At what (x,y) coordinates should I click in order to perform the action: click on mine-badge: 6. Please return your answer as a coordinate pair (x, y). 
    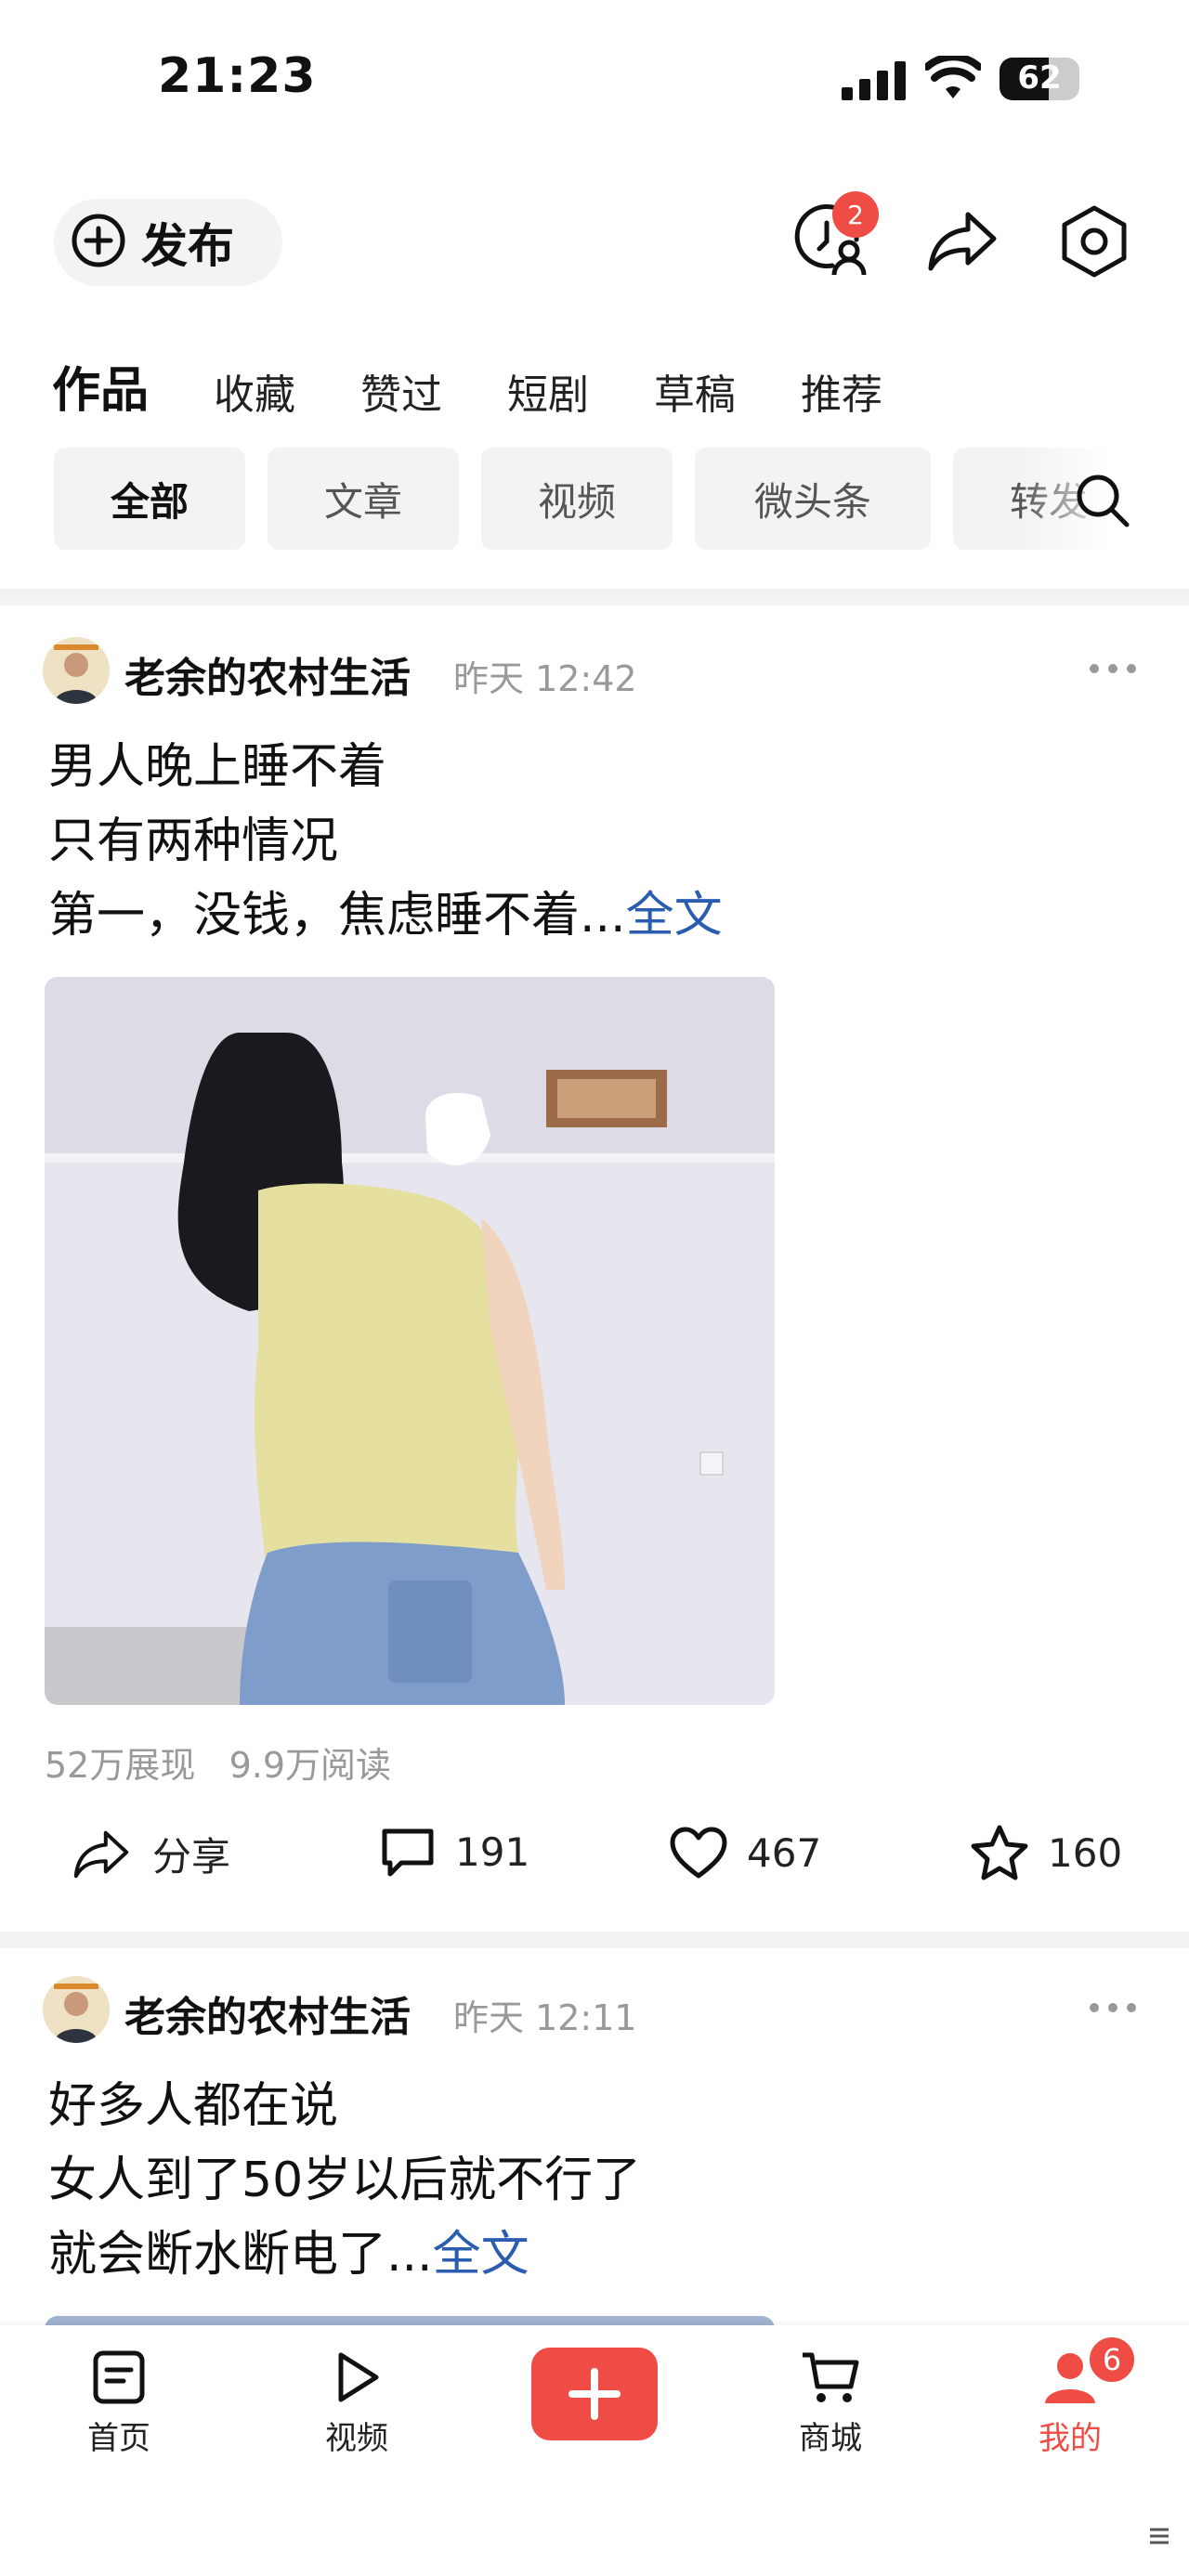
    Looking at the image, I should click on (1112, 2360).